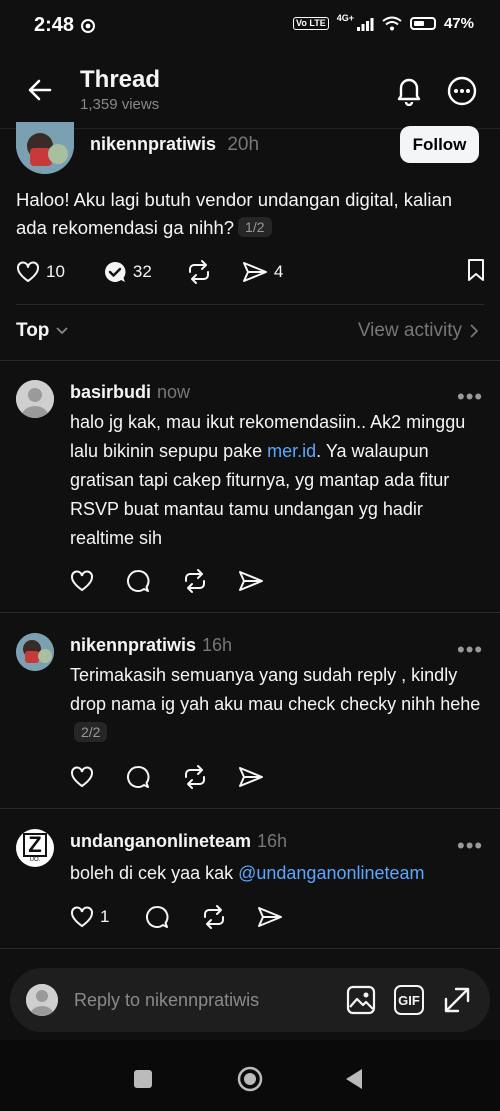 This screenshot has width=500, height=1111. What do you see at coordinates (439, 144) in the screenshot?
I see `follow-button: Follow` at bounding box center [439, 144].